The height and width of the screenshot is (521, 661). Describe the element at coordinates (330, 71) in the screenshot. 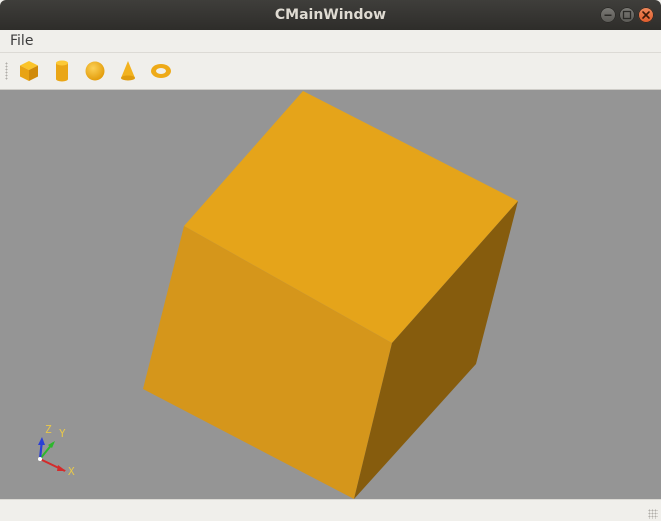

I see `toolbar` at that location.